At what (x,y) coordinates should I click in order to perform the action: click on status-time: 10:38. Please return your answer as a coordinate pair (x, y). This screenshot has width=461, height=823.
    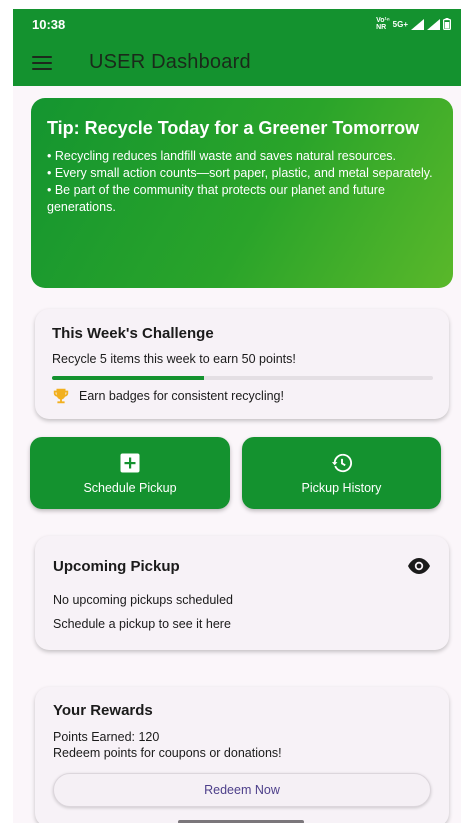
    Looking at the image, I should click on (49, 24).